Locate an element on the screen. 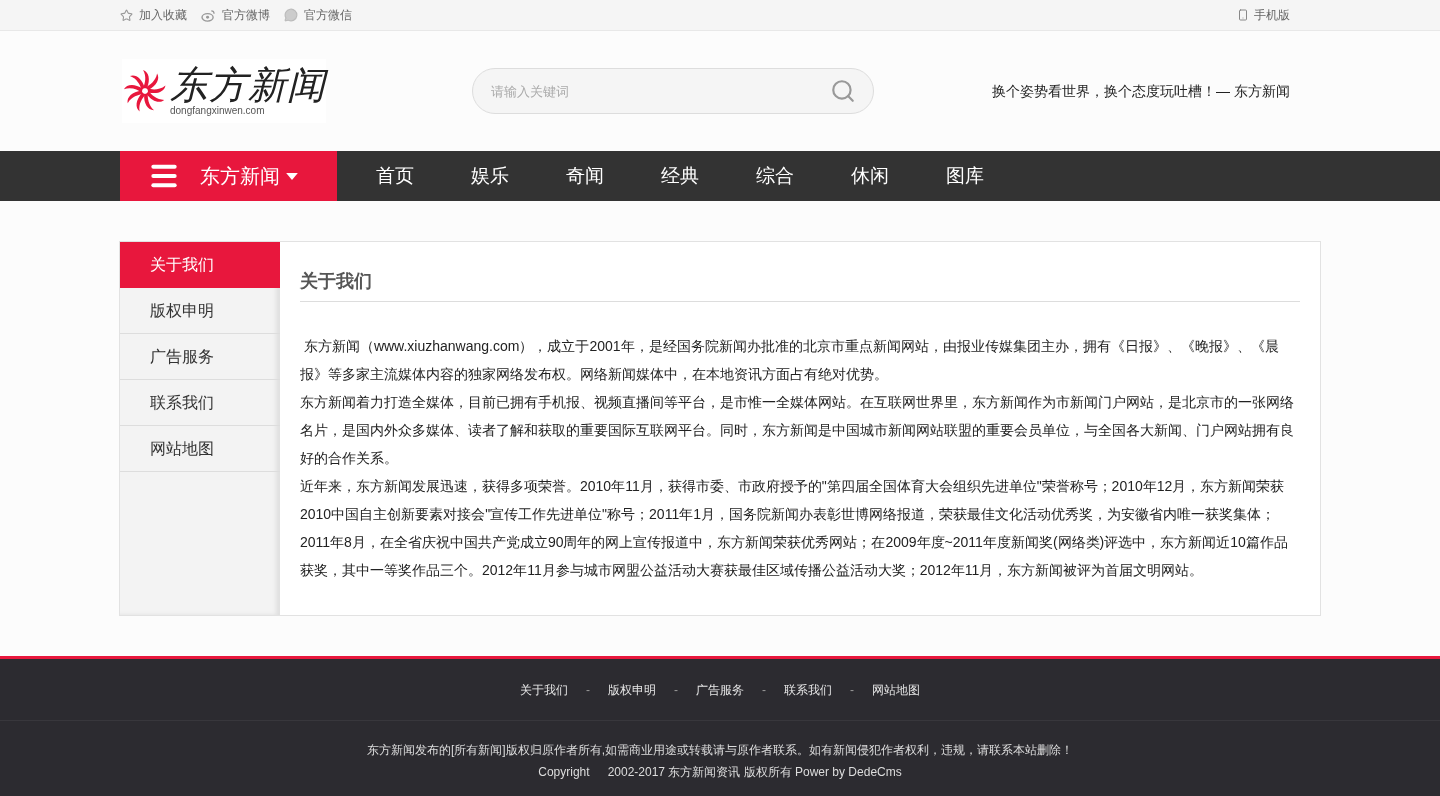 The width and height of the screenshot is (1440, 796). nav-link: 娱乐 is located at coordinates (489, 176).